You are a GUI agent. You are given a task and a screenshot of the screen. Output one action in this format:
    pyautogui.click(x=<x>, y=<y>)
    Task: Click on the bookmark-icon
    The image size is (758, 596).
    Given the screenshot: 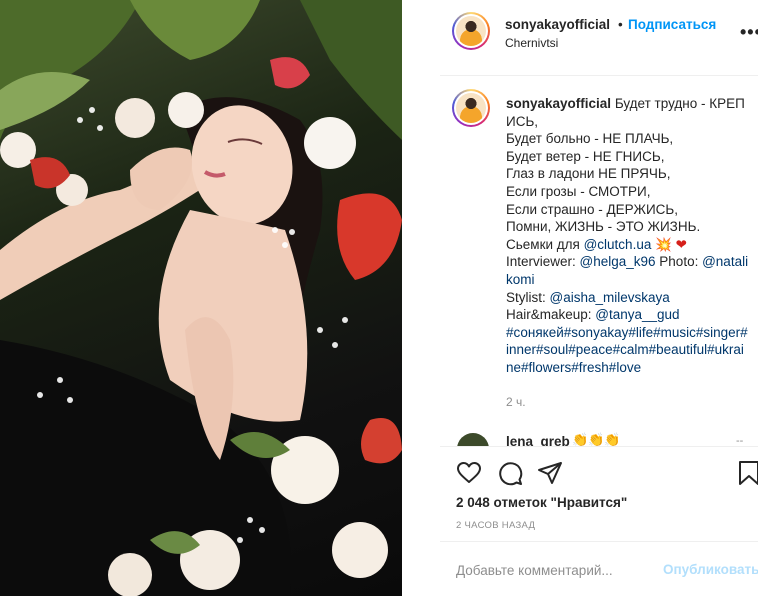 What is the action you would take?
    pyautogui.click(x=747, y=473)
    